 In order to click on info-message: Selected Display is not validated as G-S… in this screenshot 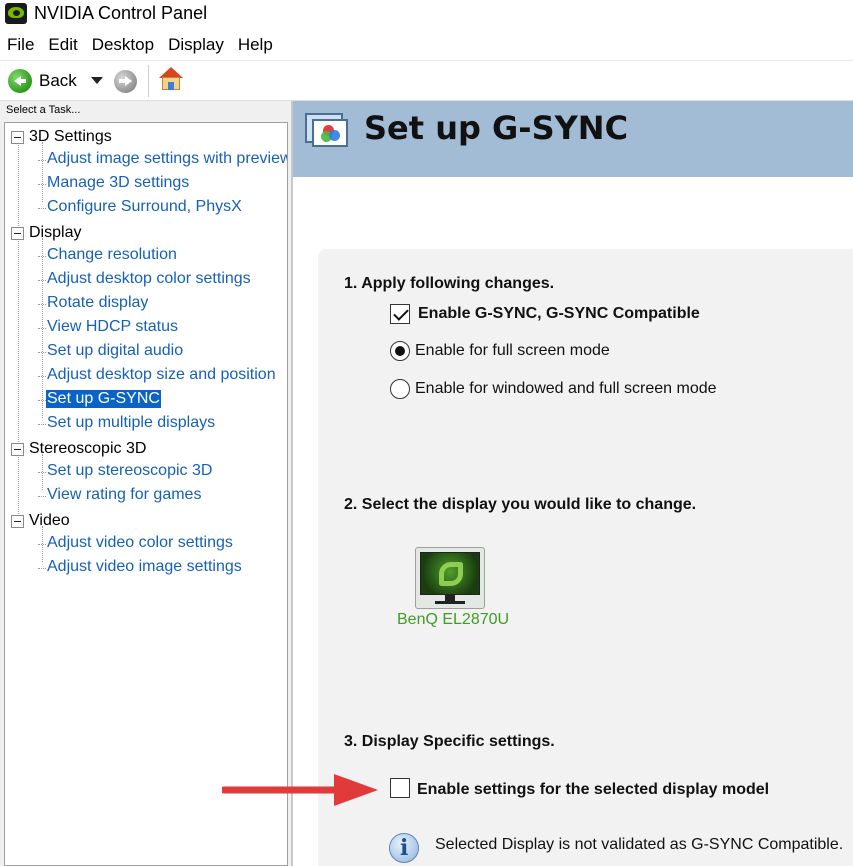, I will do `click(639, 844)`.